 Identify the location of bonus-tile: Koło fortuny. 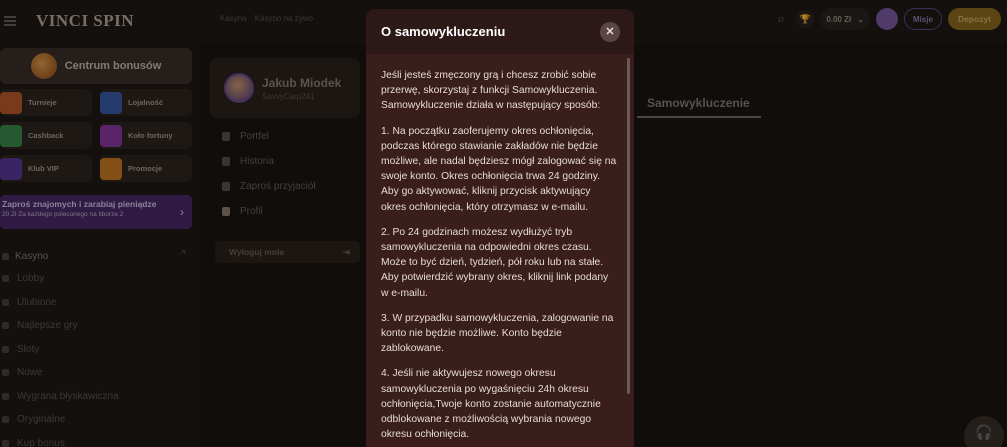
(146, 135).